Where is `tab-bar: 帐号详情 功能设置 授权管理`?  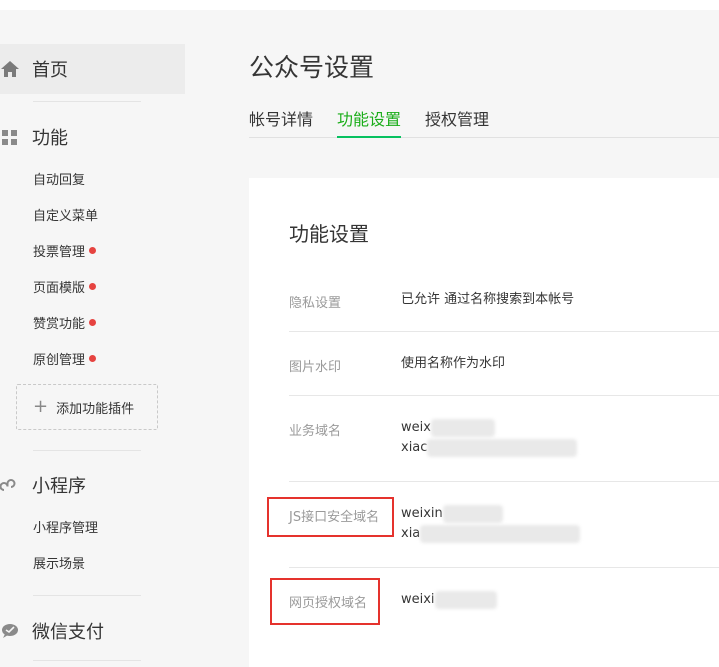 tab-bar: 帐号详情 功能设置 授权管理 is located at coordinates (484, 119).